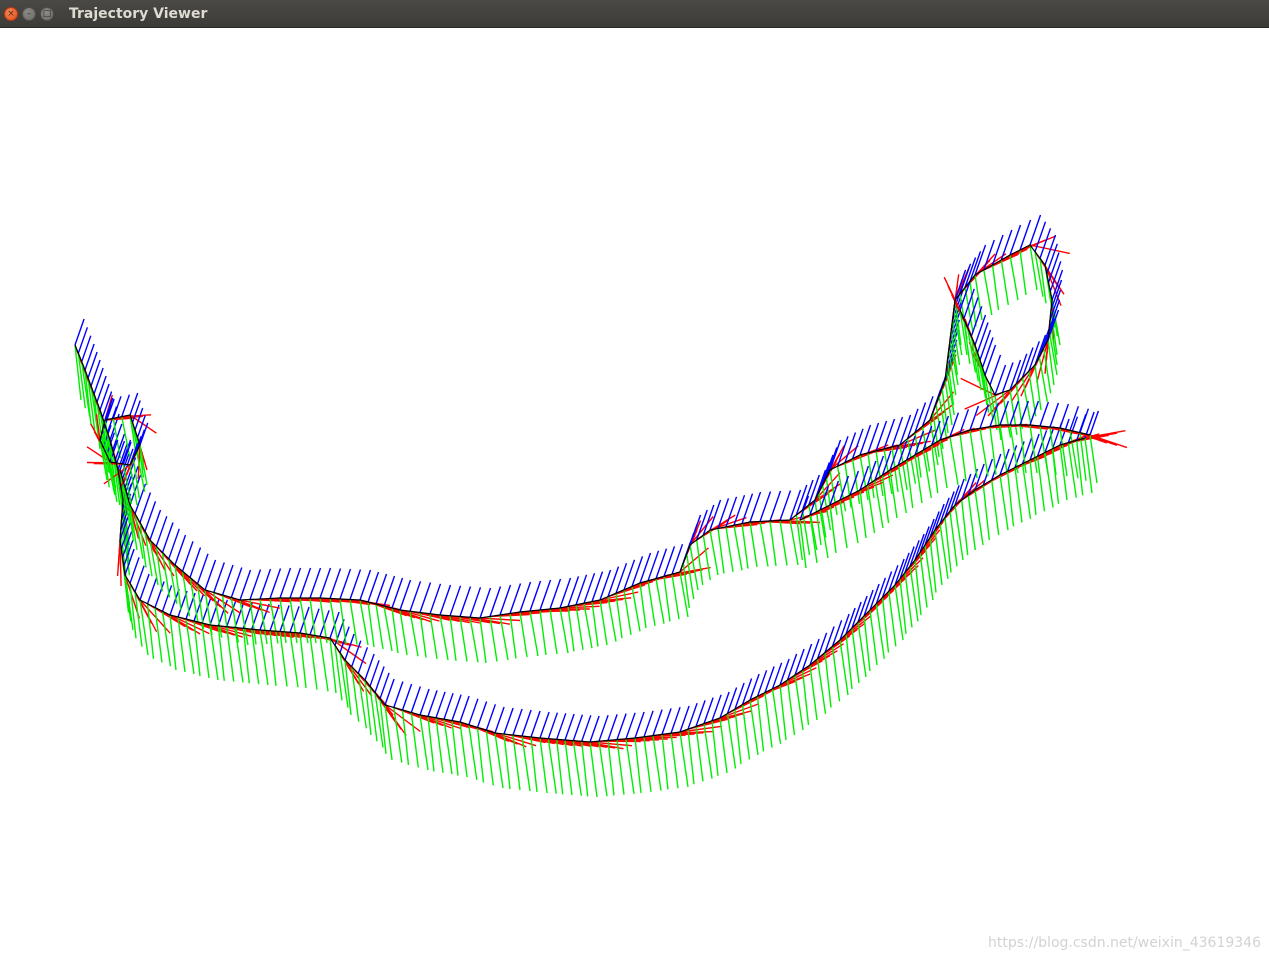  I want to click on maximize-icon: □, so click(47, 14).